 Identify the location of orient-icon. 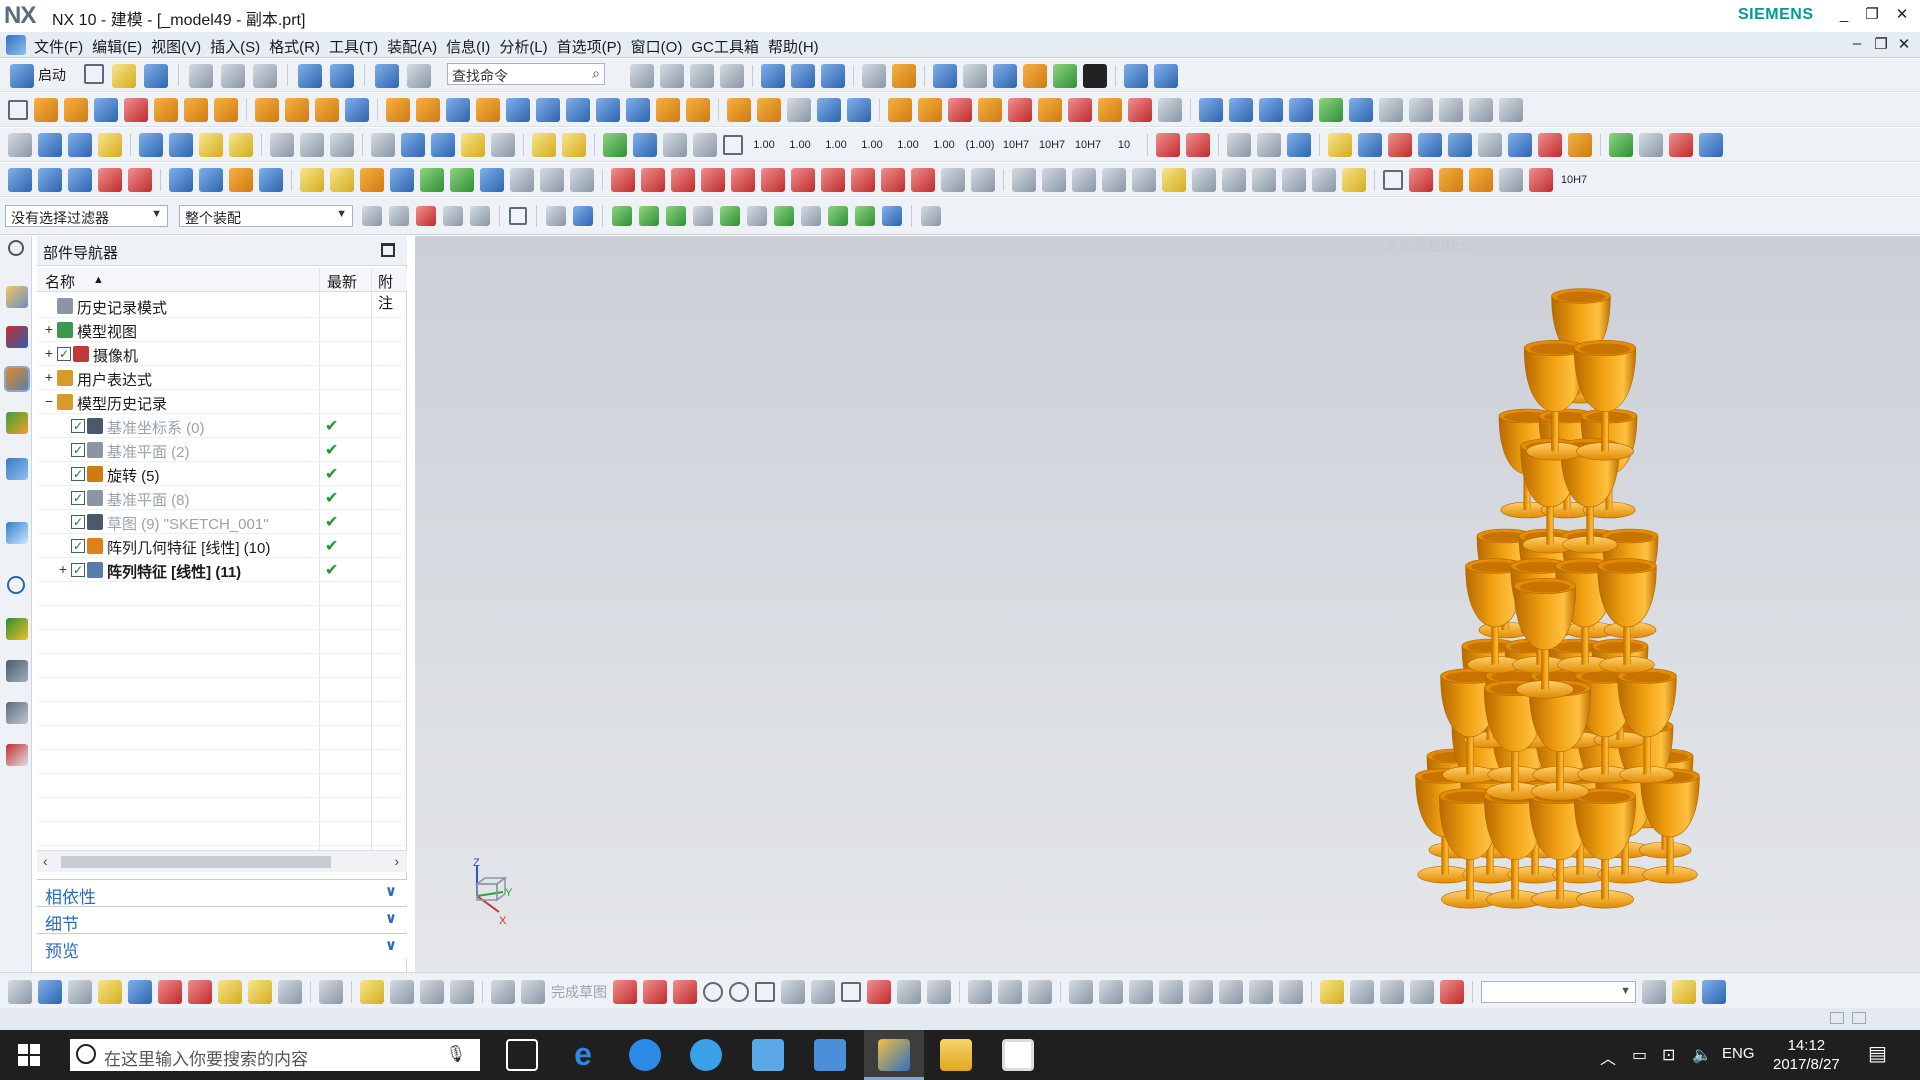
(672, 76).